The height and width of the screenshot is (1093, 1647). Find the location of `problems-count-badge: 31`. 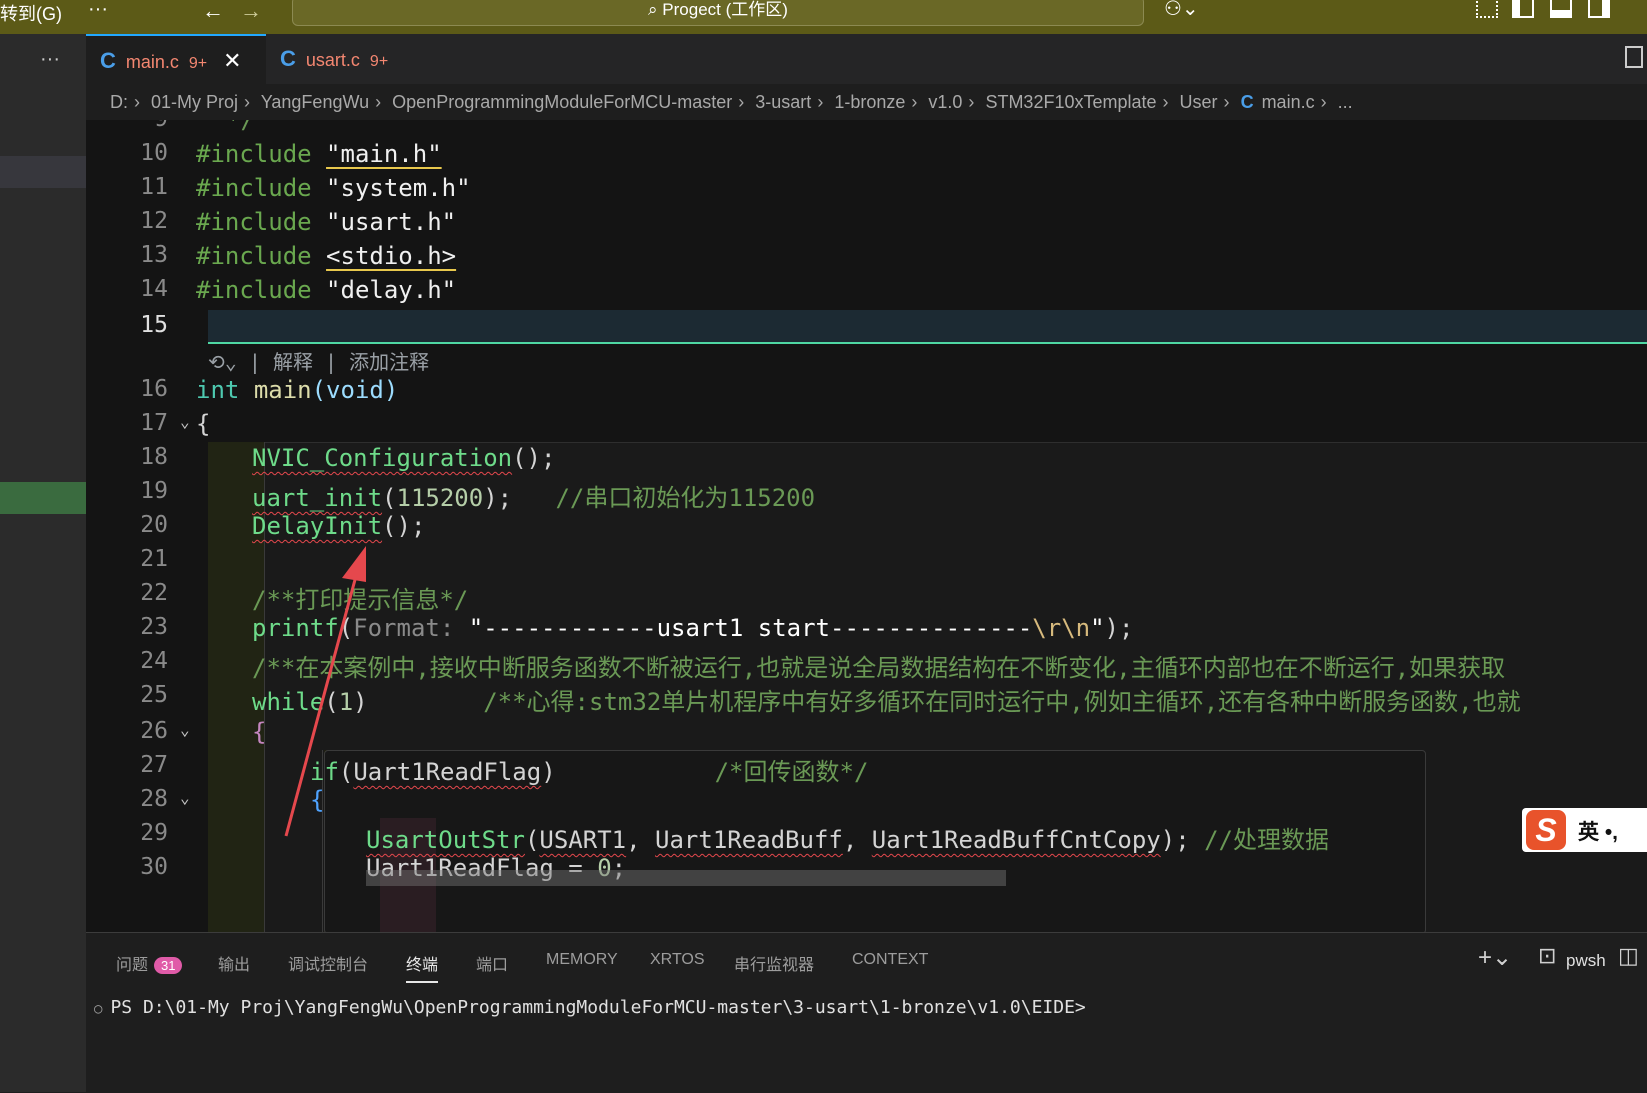

problems-count-badge: 31 is located at coordinates (168, 965).